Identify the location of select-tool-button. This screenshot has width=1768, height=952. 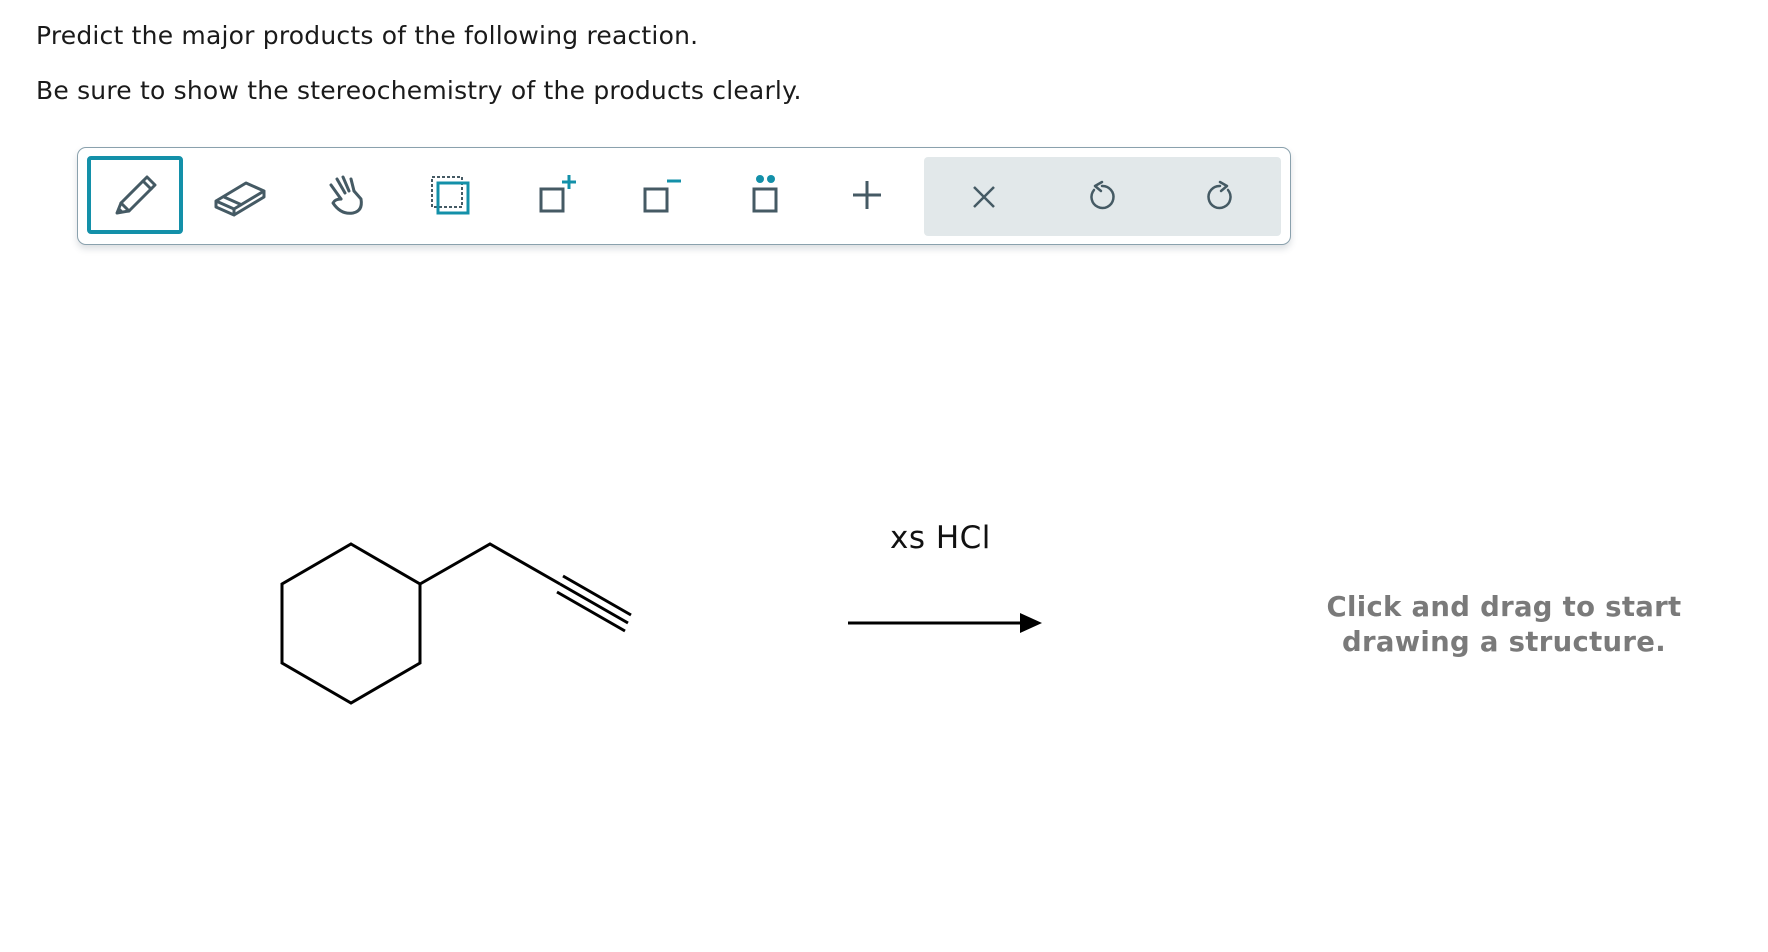
(450, 195).